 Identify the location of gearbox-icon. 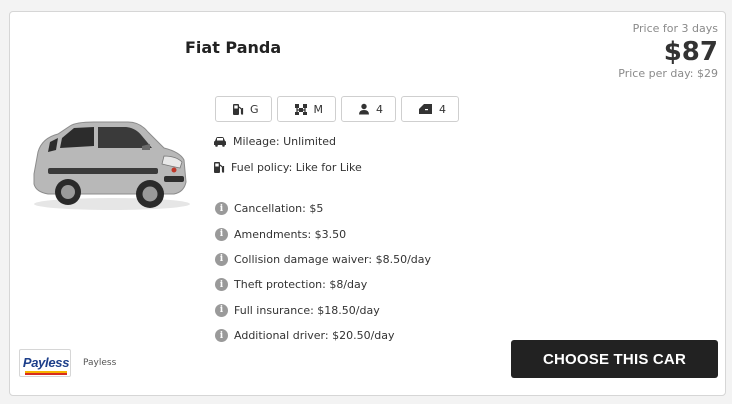
(301, 109).